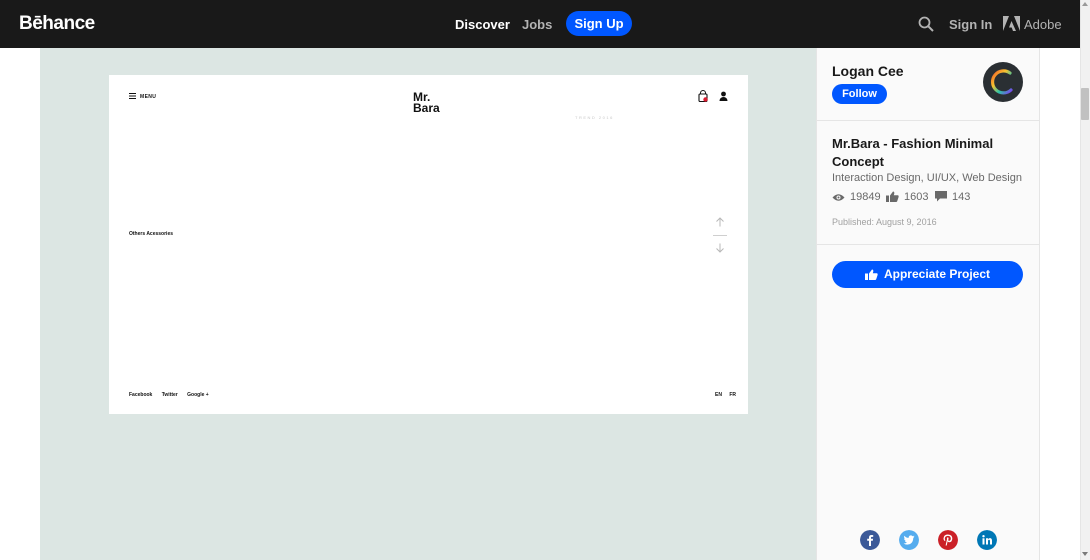 The image size is (1090, 560). I want to click on scroll-up-arrow-icon, so click(1085, 4).